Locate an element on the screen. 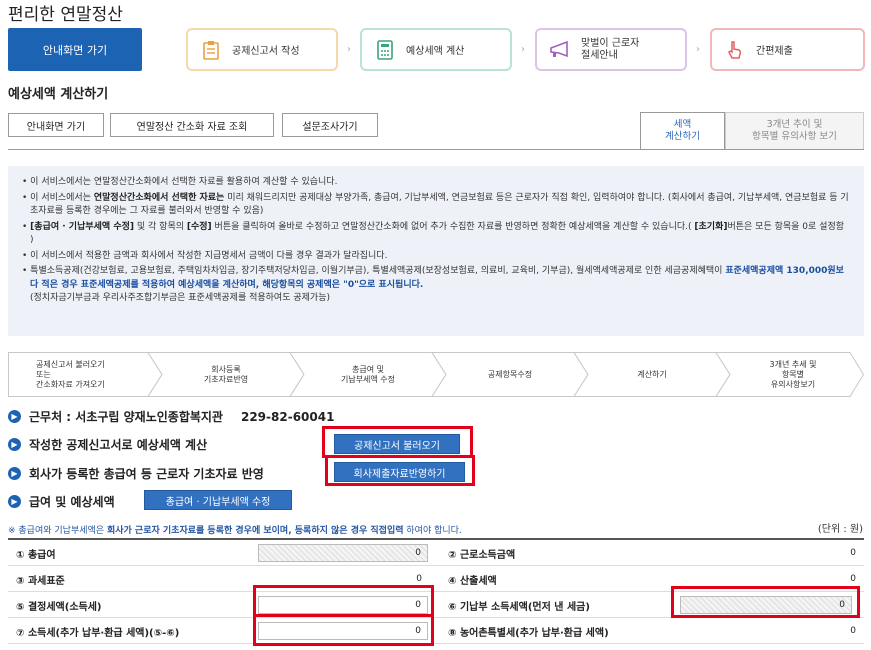 This screenshot has width=871, height=650. deduction-row: ▶ 작성한 공제신고서로 예상세액 계산 is located at coordinates (107, 444).